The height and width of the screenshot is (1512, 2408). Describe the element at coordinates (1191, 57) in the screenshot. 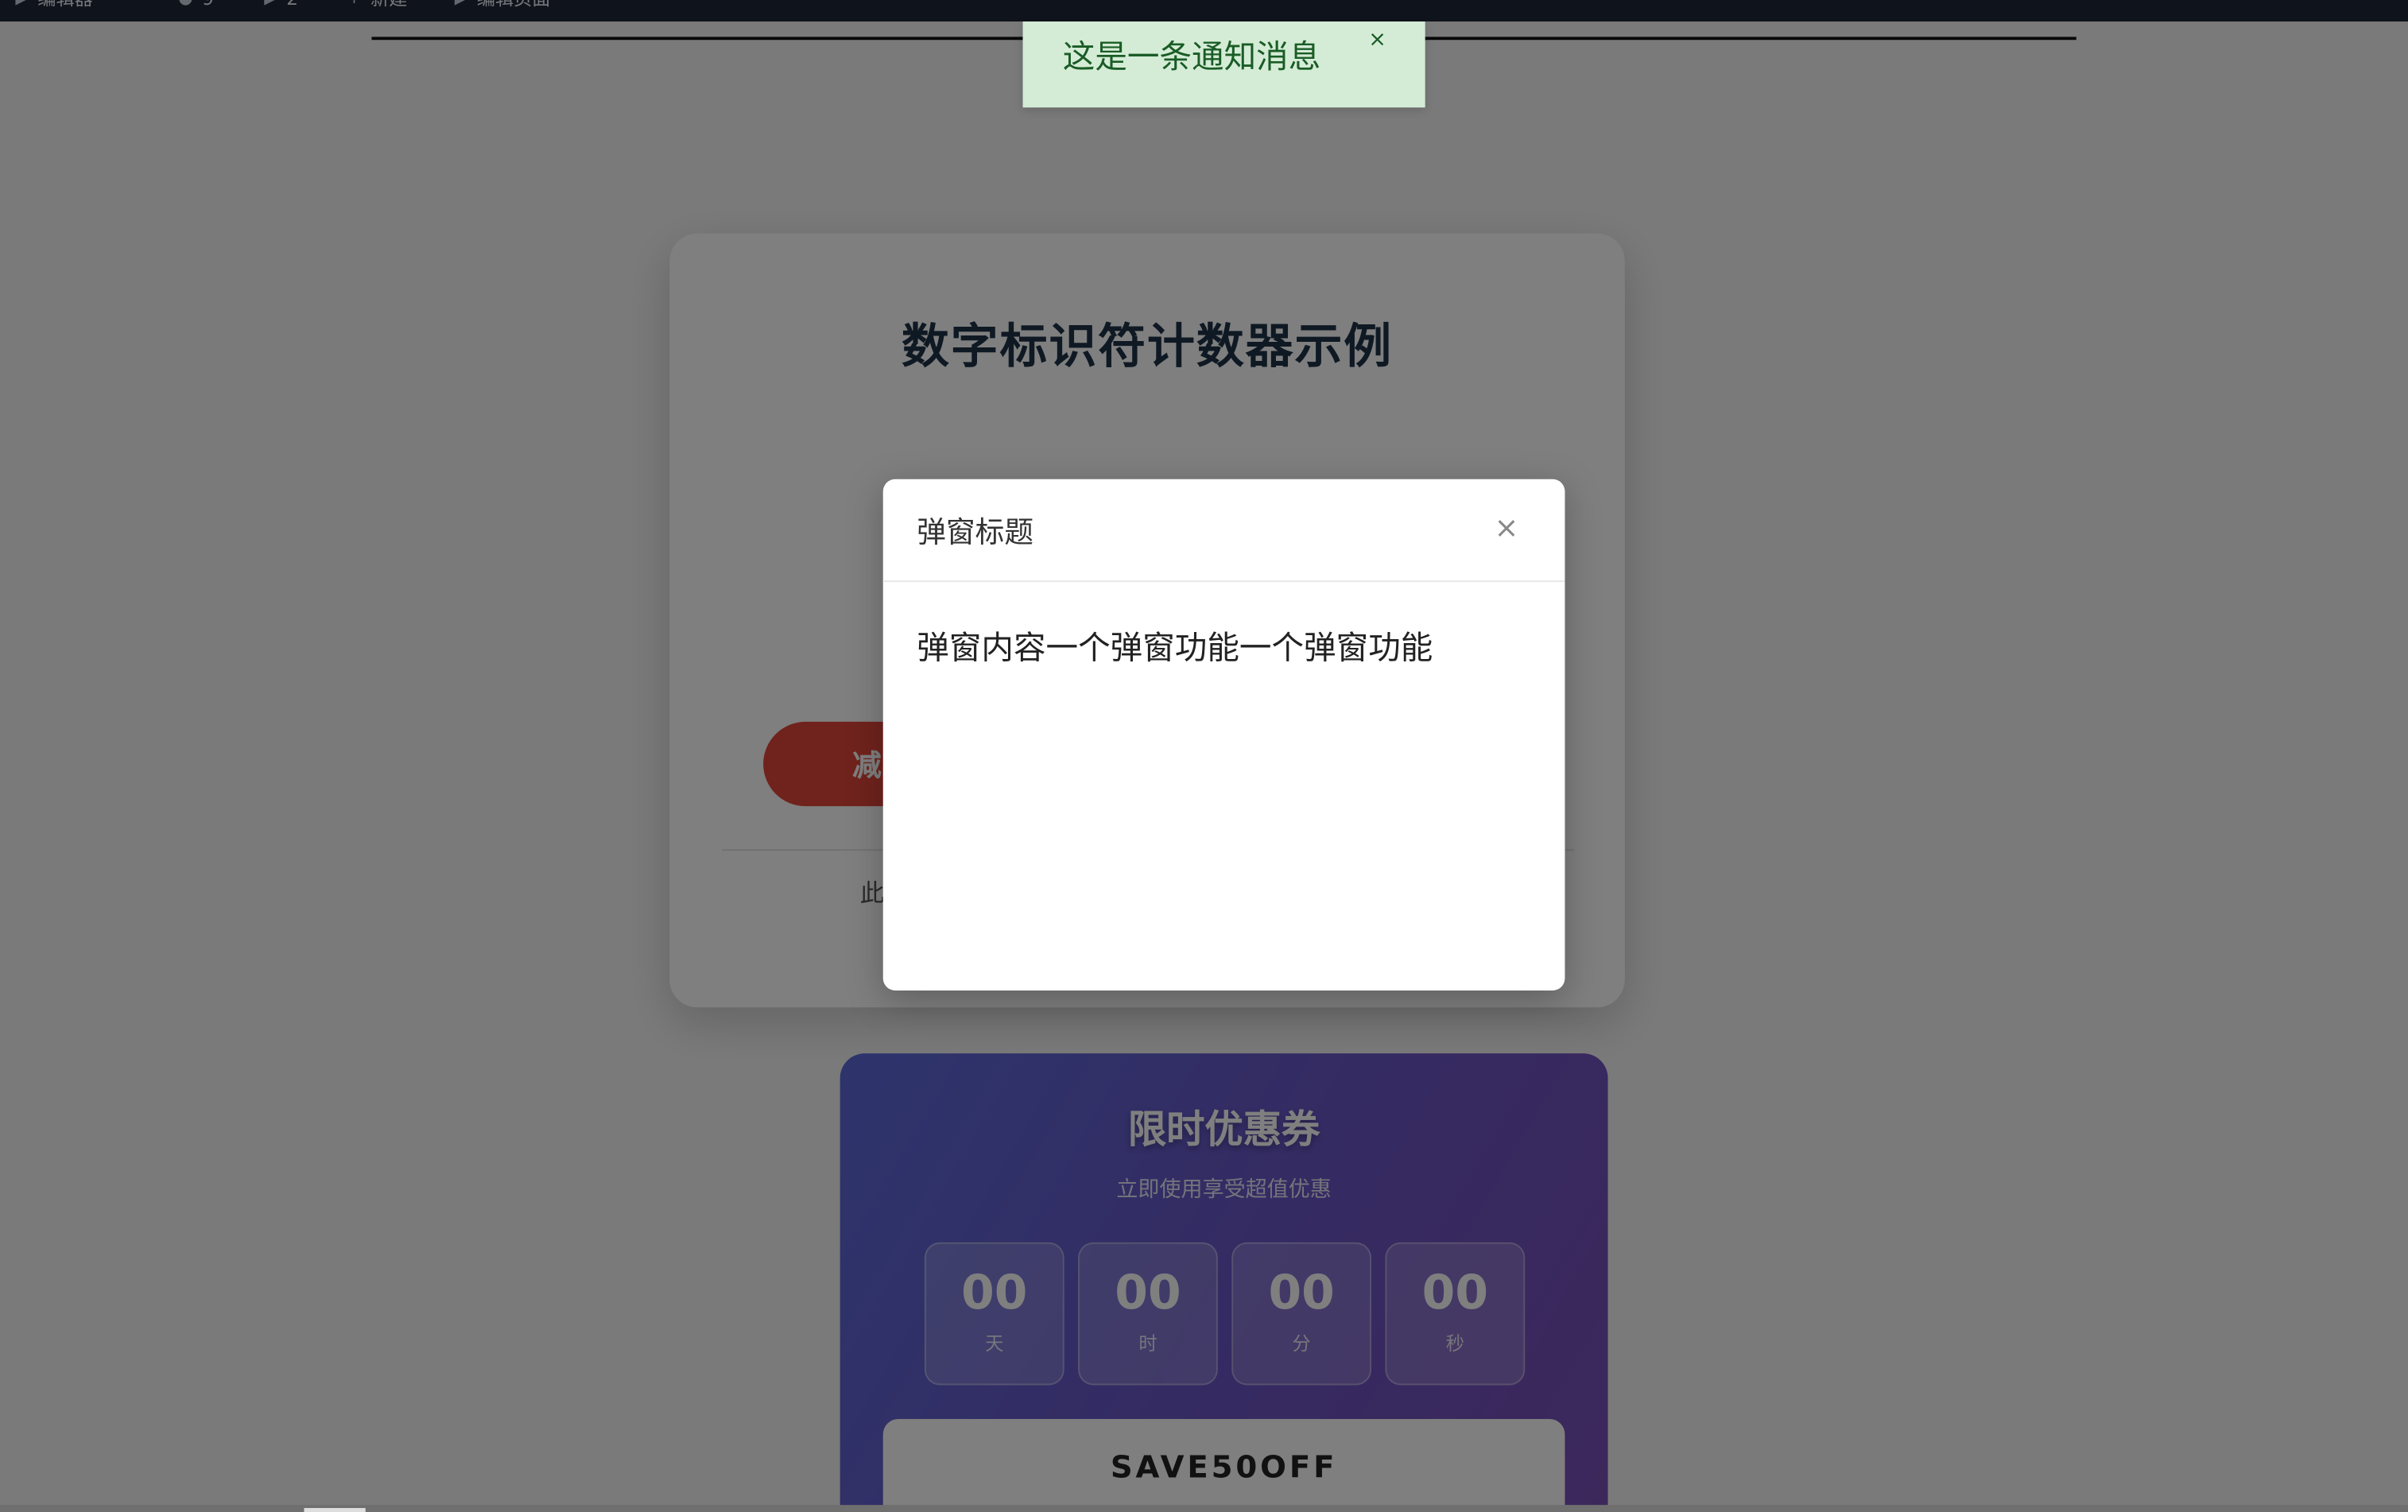

I see `toast-message: 这是一条通知消息` at that location.